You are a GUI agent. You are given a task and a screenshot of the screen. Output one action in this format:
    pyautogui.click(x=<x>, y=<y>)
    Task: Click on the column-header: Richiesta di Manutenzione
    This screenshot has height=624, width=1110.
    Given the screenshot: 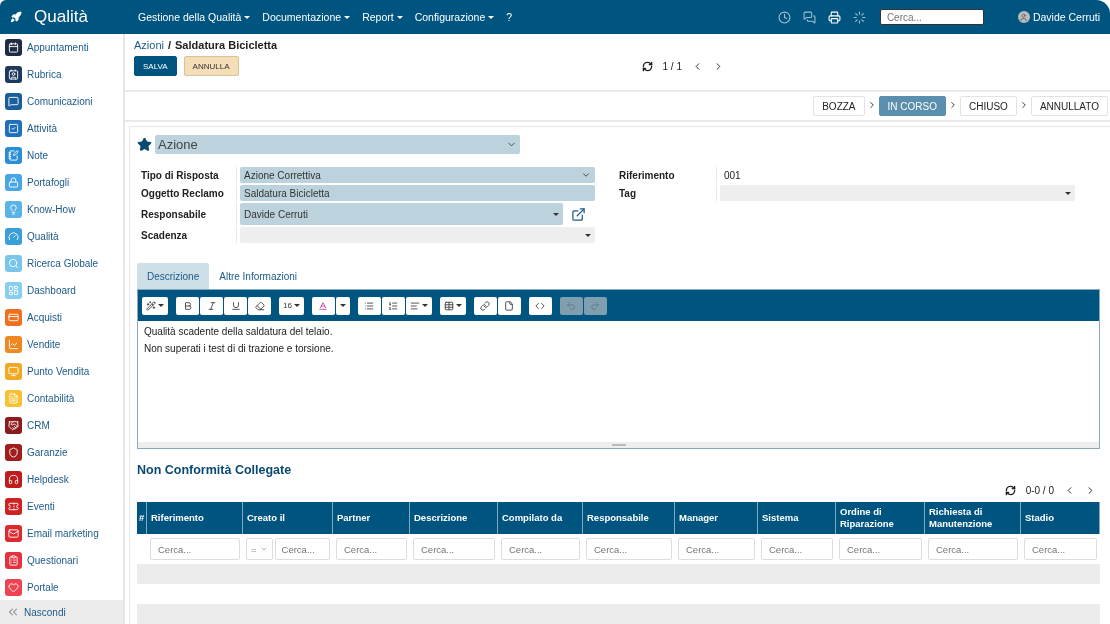 What is the action you would take?
    pyautogui.click(x=973, y=518)
    